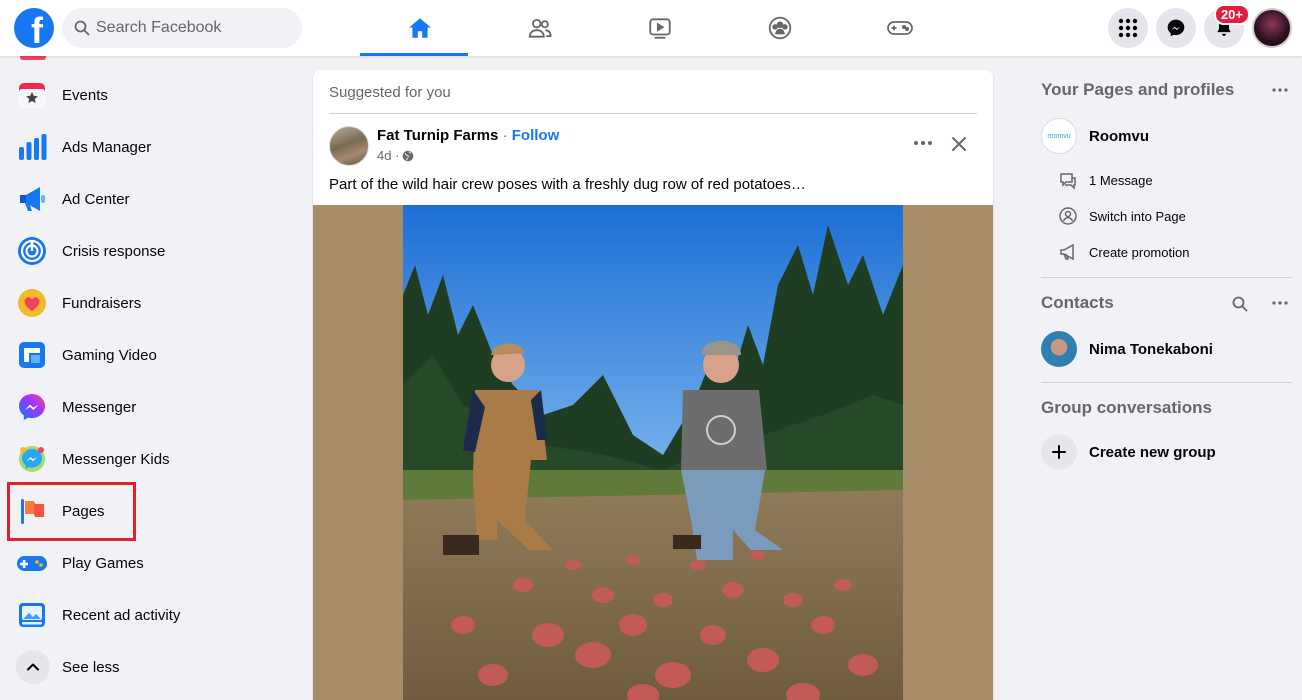 Image resolution: width=1302 pixels, height=700 pixels. Describe the element at coordinates (114, 251) in the screenshot. I see `sidebar-item-label: Crisis response` at that location.